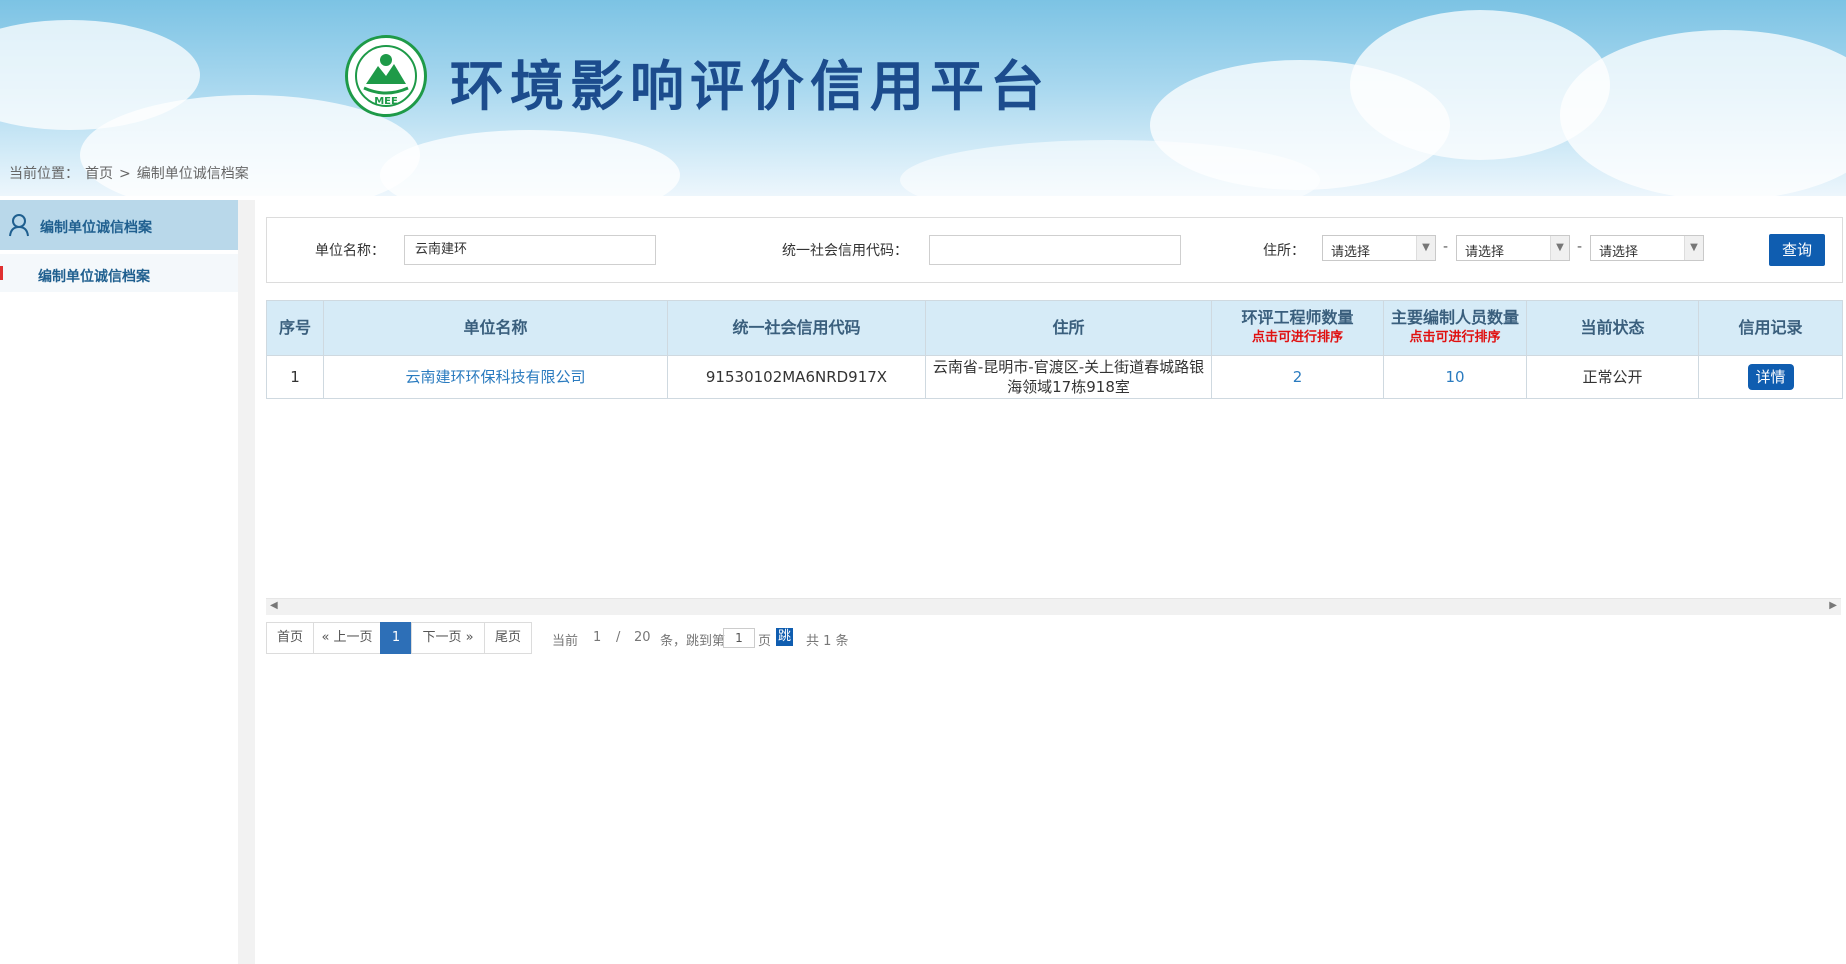 The height and width of the screenshot is (964, 1846). What do you see at coordinates (127, 582) in the screenshot?
I see `sidebar: 编制单位诚信档案 编制单位诚信档案` at bounding box center [127, 582].